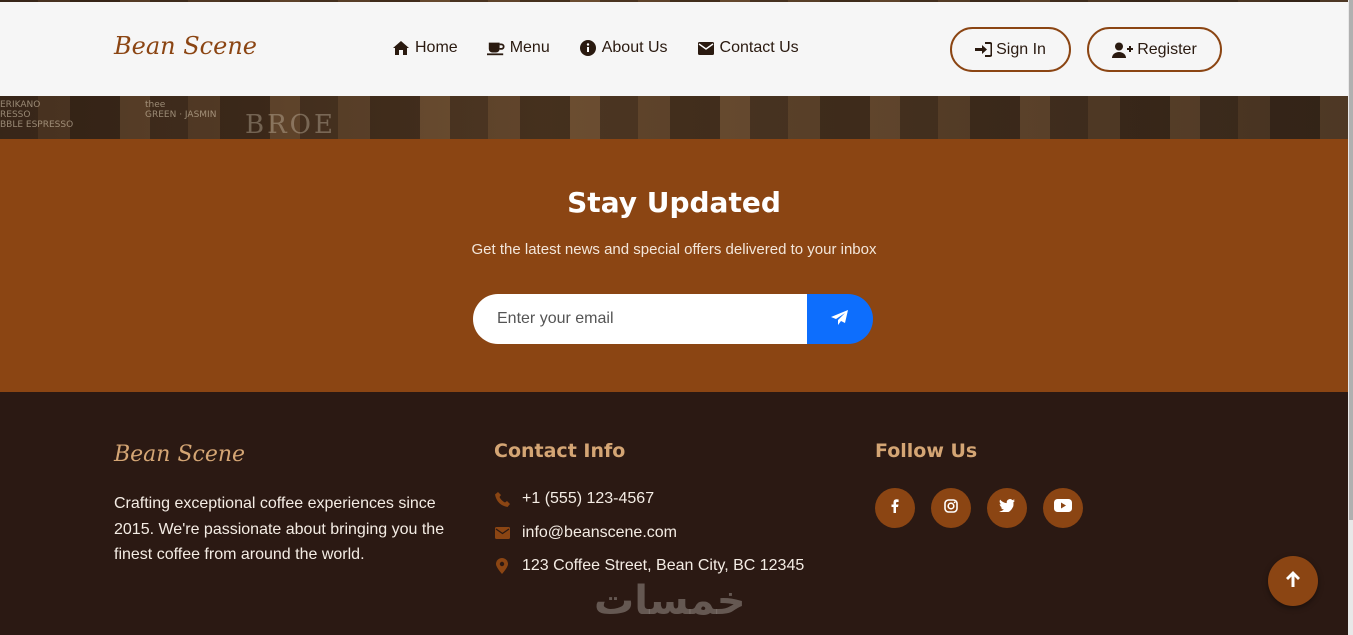 This screenshot has height=635, width=1353. Describe the element at coordinates (502, 566) in the screenshot. I see `map-pin-icon` at that location.